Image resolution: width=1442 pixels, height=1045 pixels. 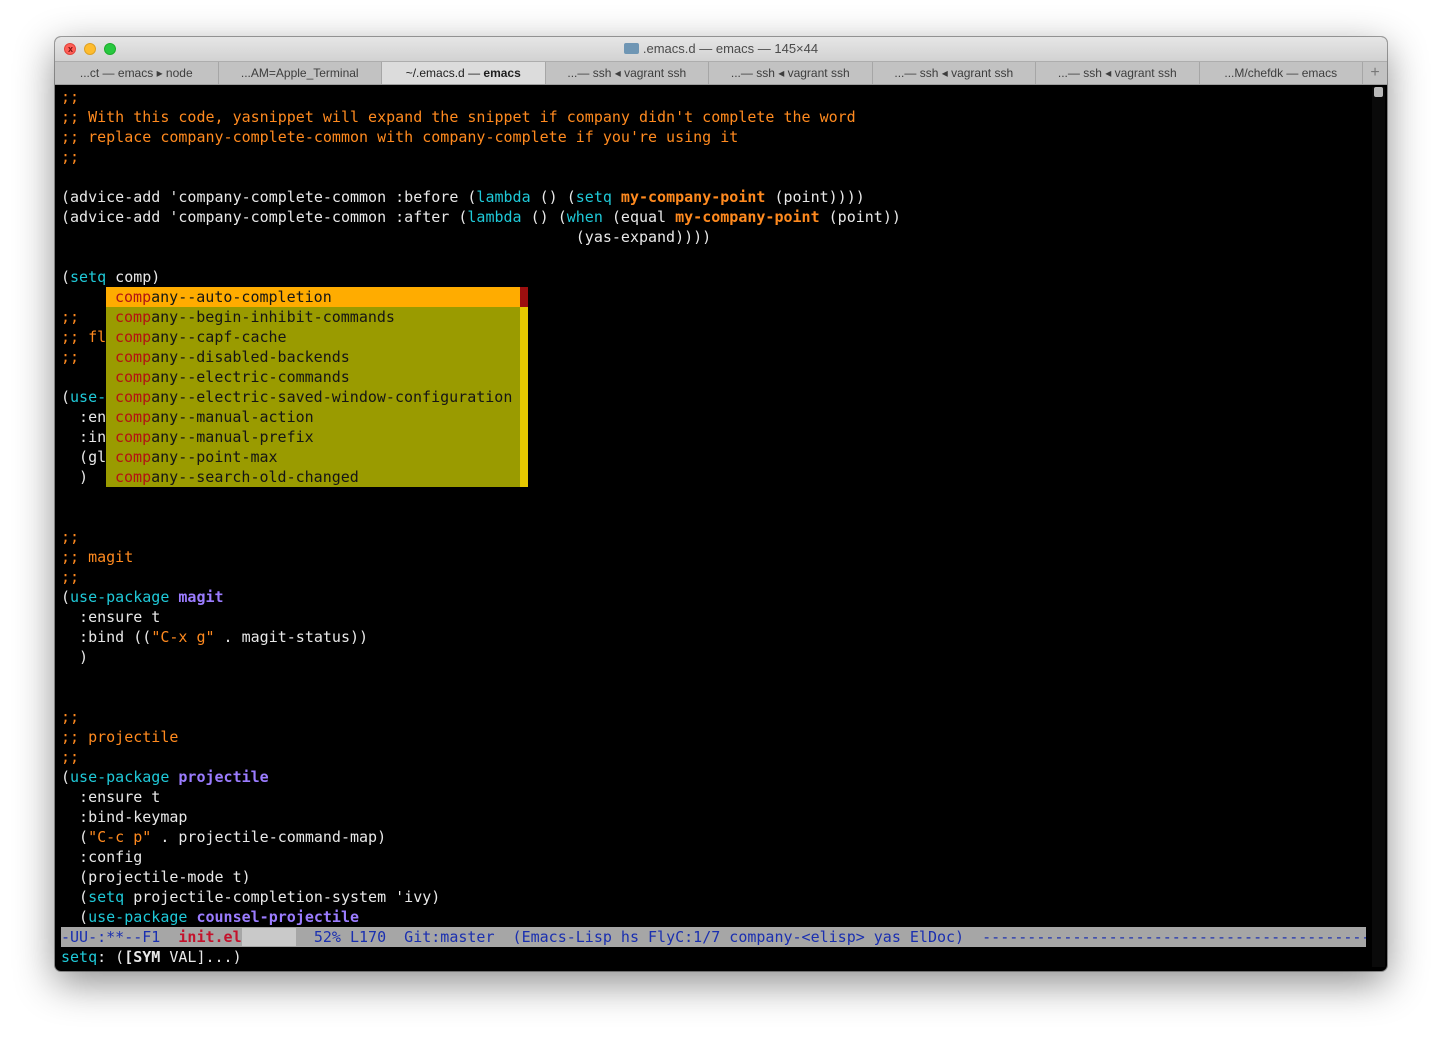 I want to click on modeline-filename: init.el, so click(x=210, y=937).